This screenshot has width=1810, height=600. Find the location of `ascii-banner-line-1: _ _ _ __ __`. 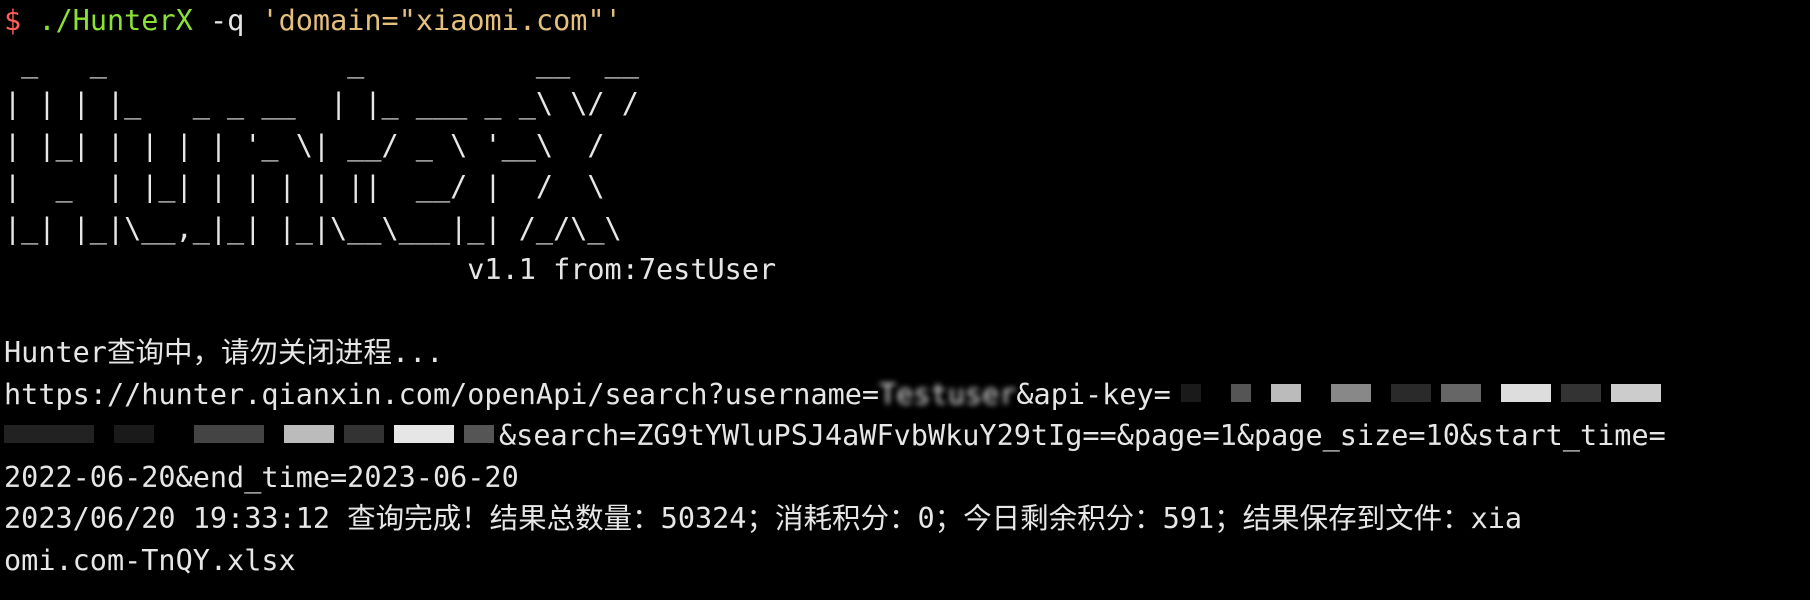

ascii-banner-line-1: _ _ _ __ __ is located at coordinates (321, 62).